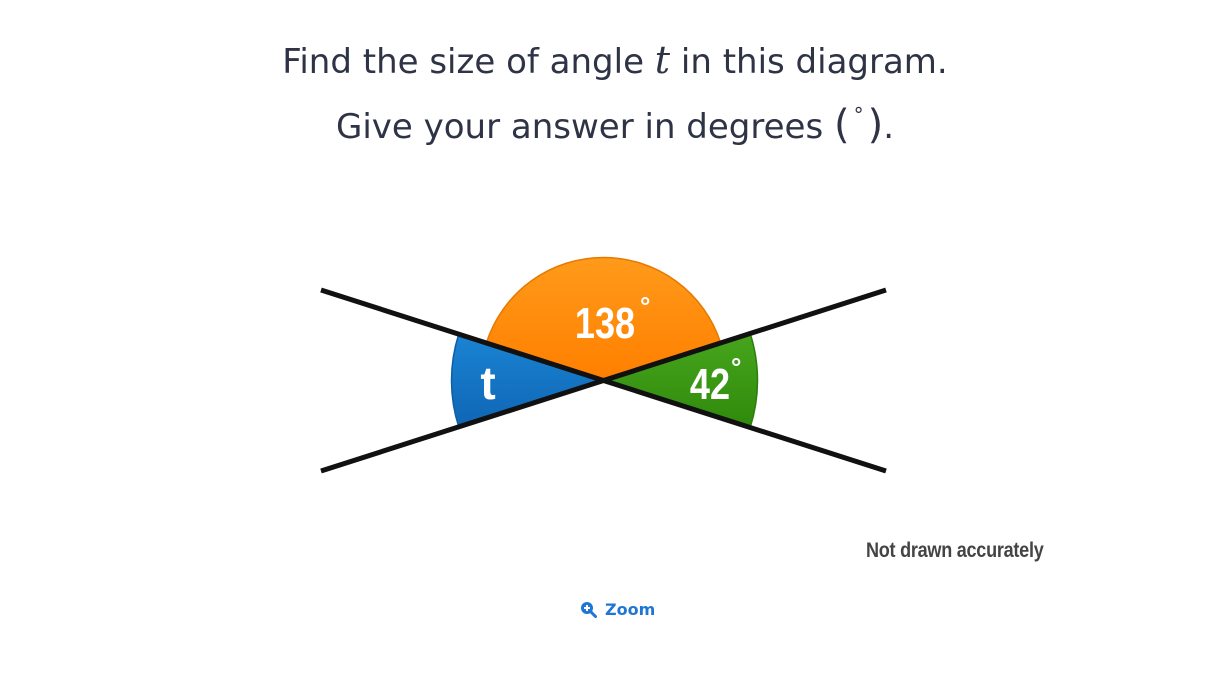 The image size is (1230, 673). What do you see at coordinates (710, 384) in the screenshot?
I see `angle-label-42: 42` at bounding box center [710, 384].